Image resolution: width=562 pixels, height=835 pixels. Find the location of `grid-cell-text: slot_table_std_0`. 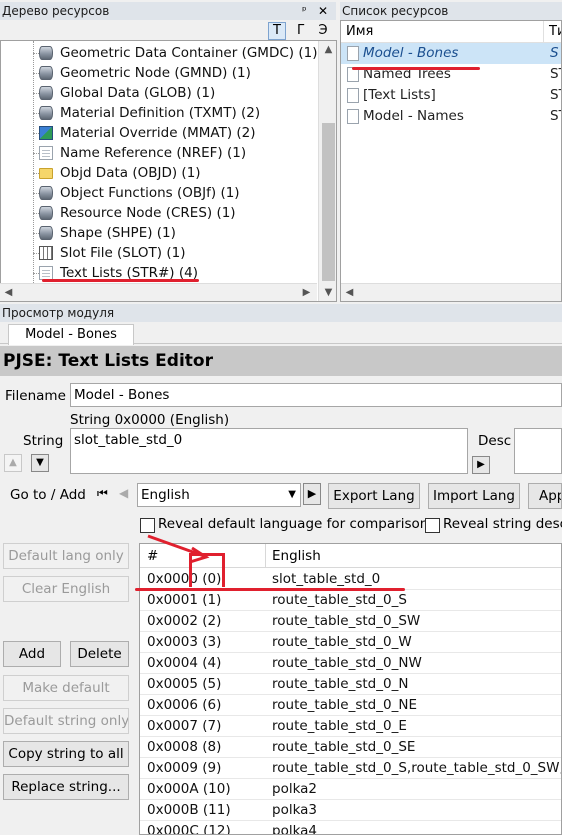

grid-cell-text: slot_table_std_0 is located at coordinates (326, 579).